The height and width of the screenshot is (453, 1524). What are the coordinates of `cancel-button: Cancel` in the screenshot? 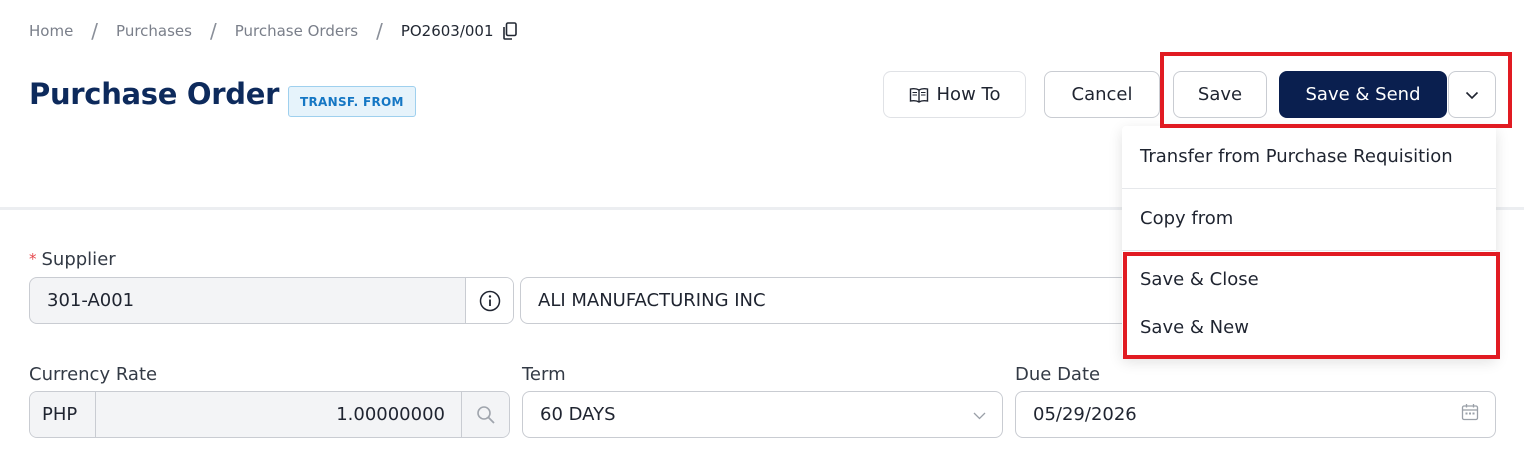 It's located at (1102, 94).